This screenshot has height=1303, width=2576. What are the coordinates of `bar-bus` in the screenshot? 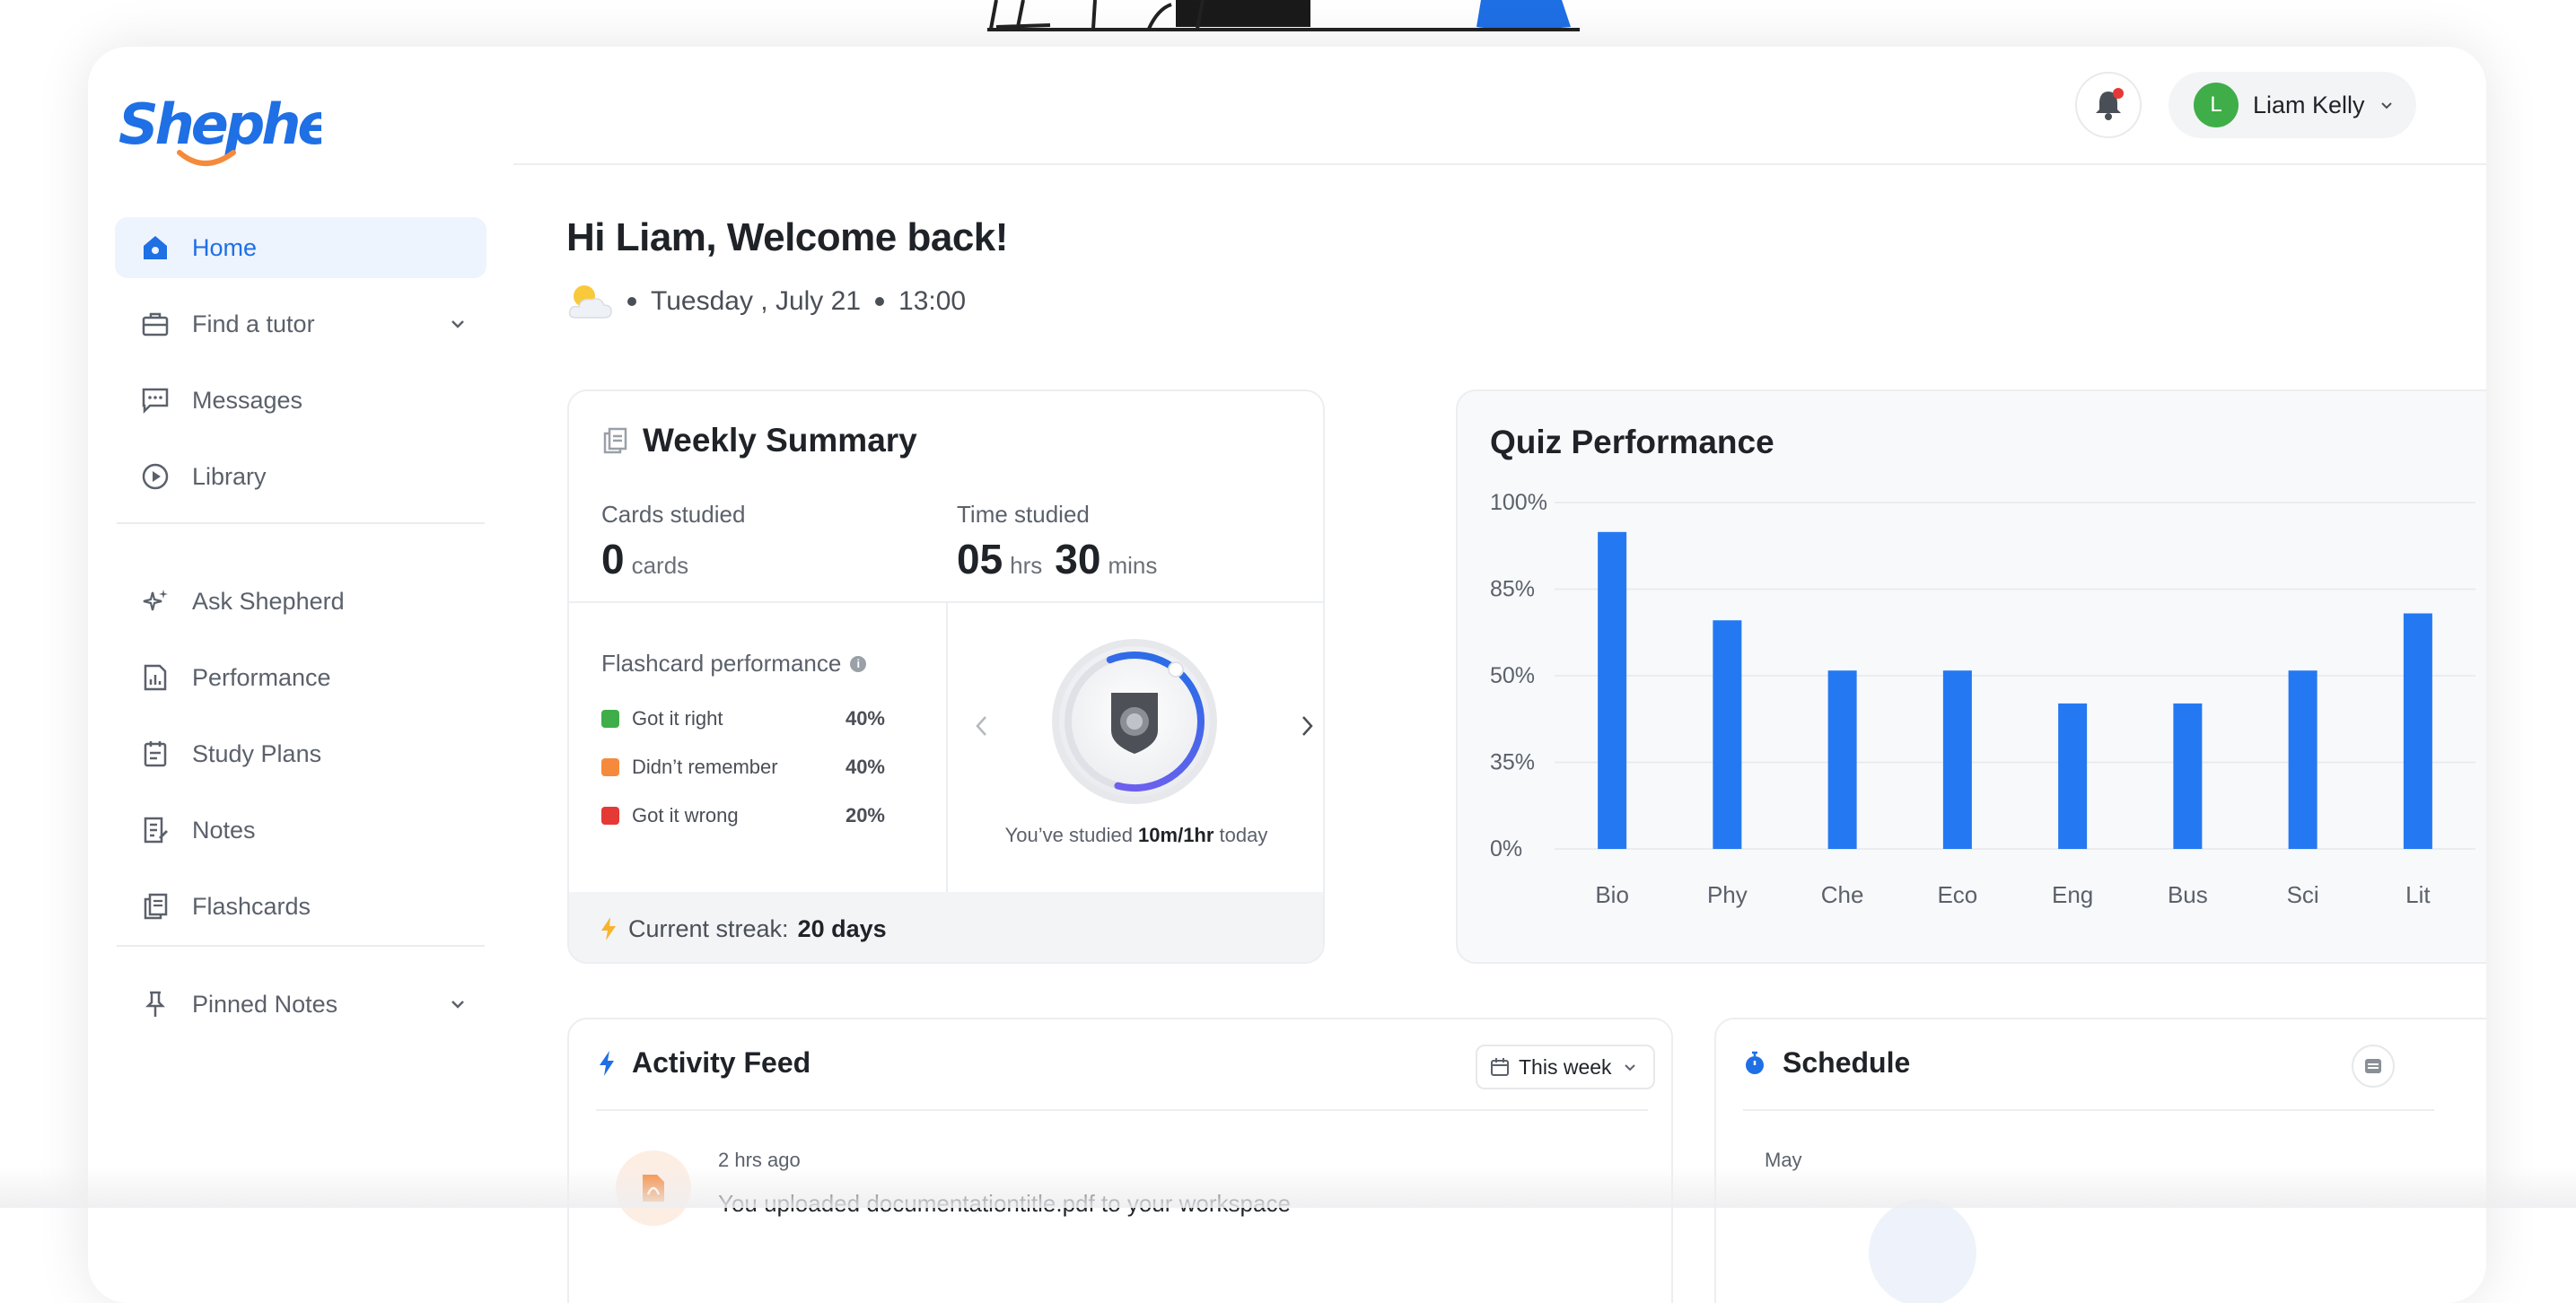 It's located at (2188, 776).